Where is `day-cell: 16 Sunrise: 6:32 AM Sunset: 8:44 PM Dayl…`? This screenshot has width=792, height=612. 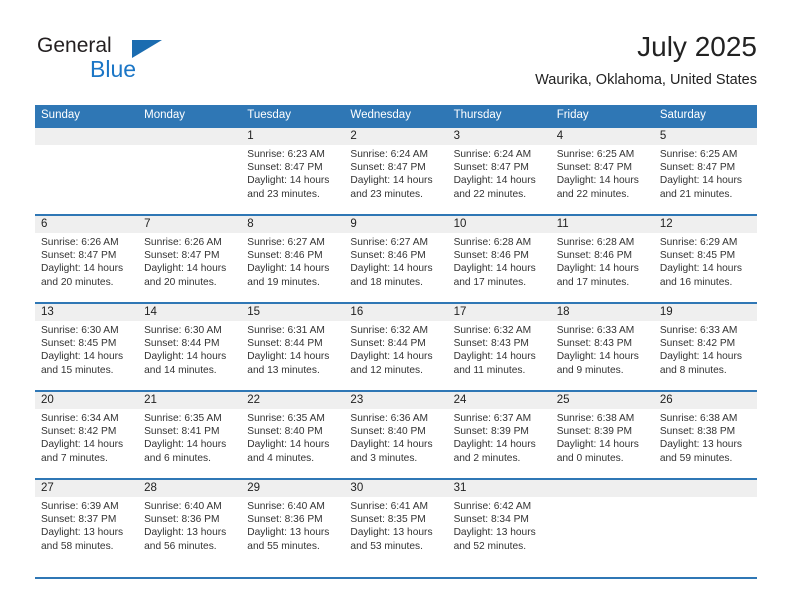 day-cell: 16 Sunrise: 6:32 AM Sunset: 8:44 PM Dayl… is located at coordinates (396, 347).